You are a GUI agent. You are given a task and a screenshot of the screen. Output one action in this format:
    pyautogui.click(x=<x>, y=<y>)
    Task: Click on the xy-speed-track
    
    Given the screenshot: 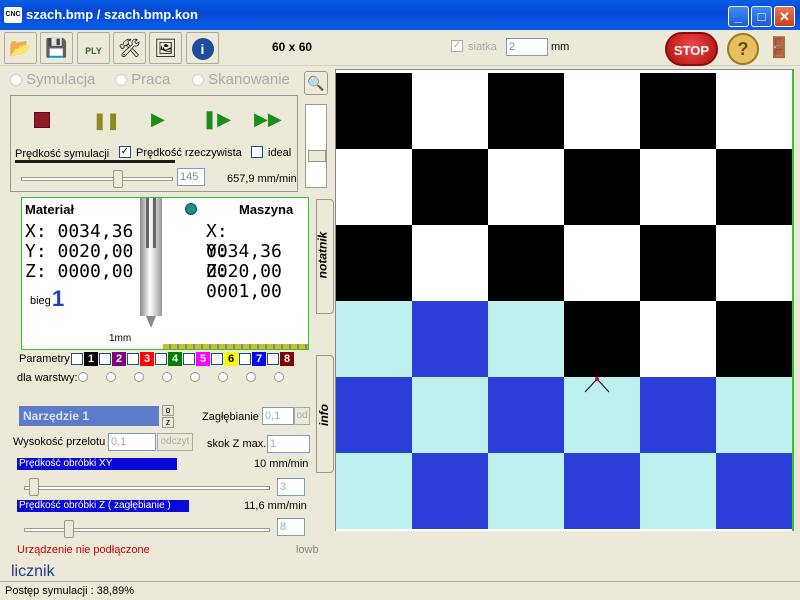 What is the action you would take?
    pyautogui.click(x=147, y=488)
    